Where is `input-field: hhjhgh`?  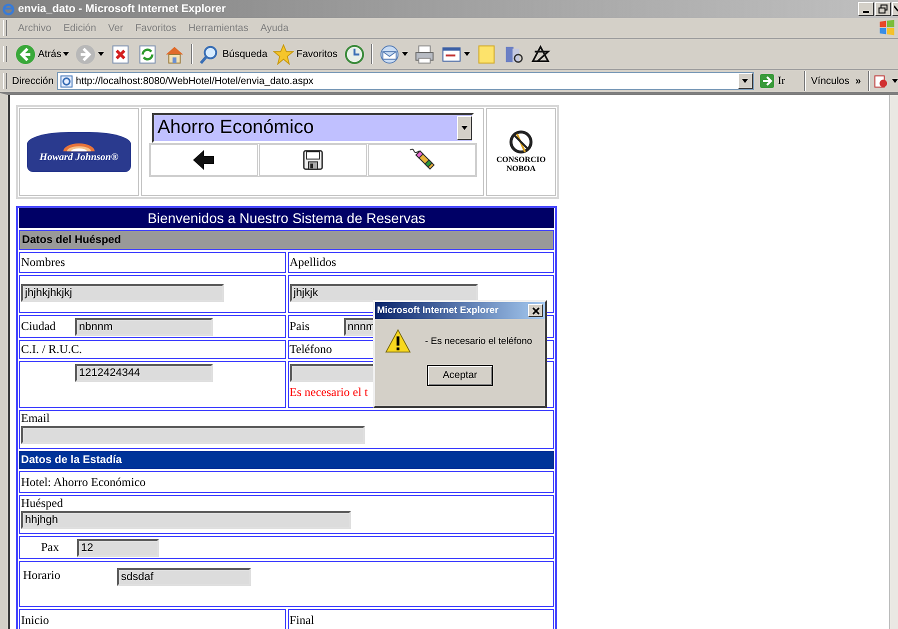
input-field: hhjhgh is located at coordinates (186, 520).